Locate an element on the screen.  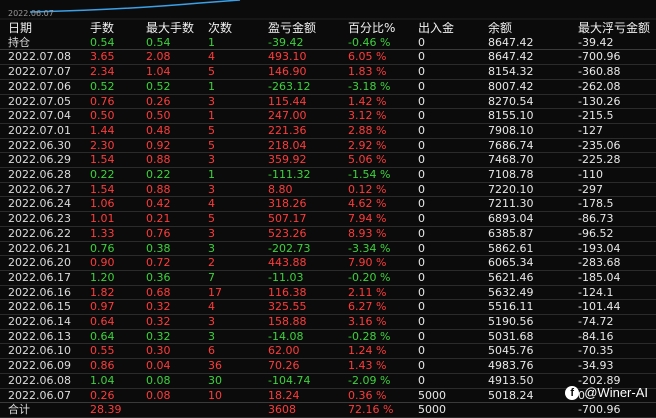
max-lots-cell: 0.04 is located at coordinates (158, 366).